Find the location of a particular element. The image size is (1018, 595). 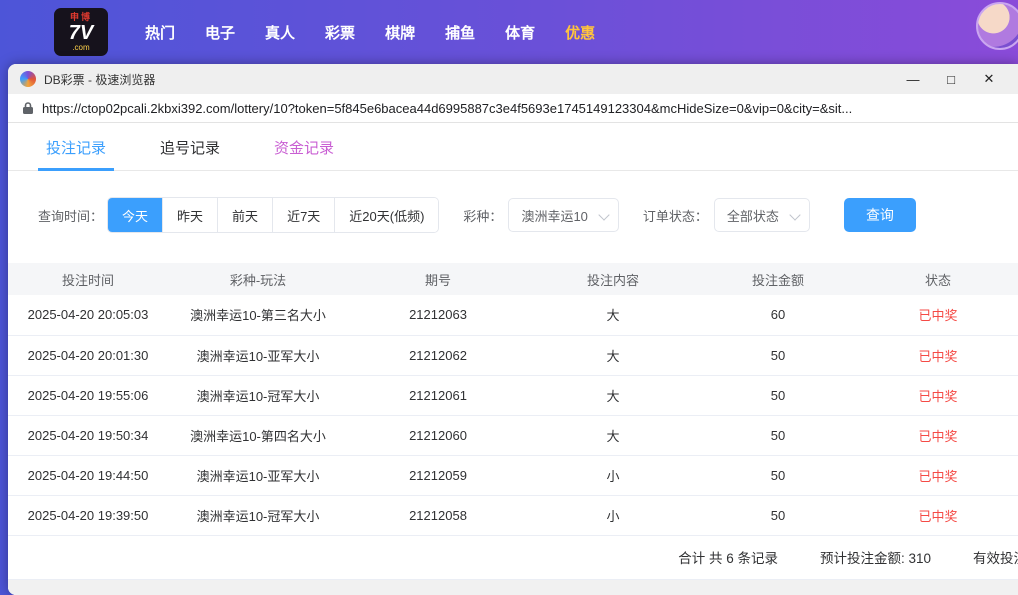

nav-item-slots: 电子 is located at coordinates (220, 32).